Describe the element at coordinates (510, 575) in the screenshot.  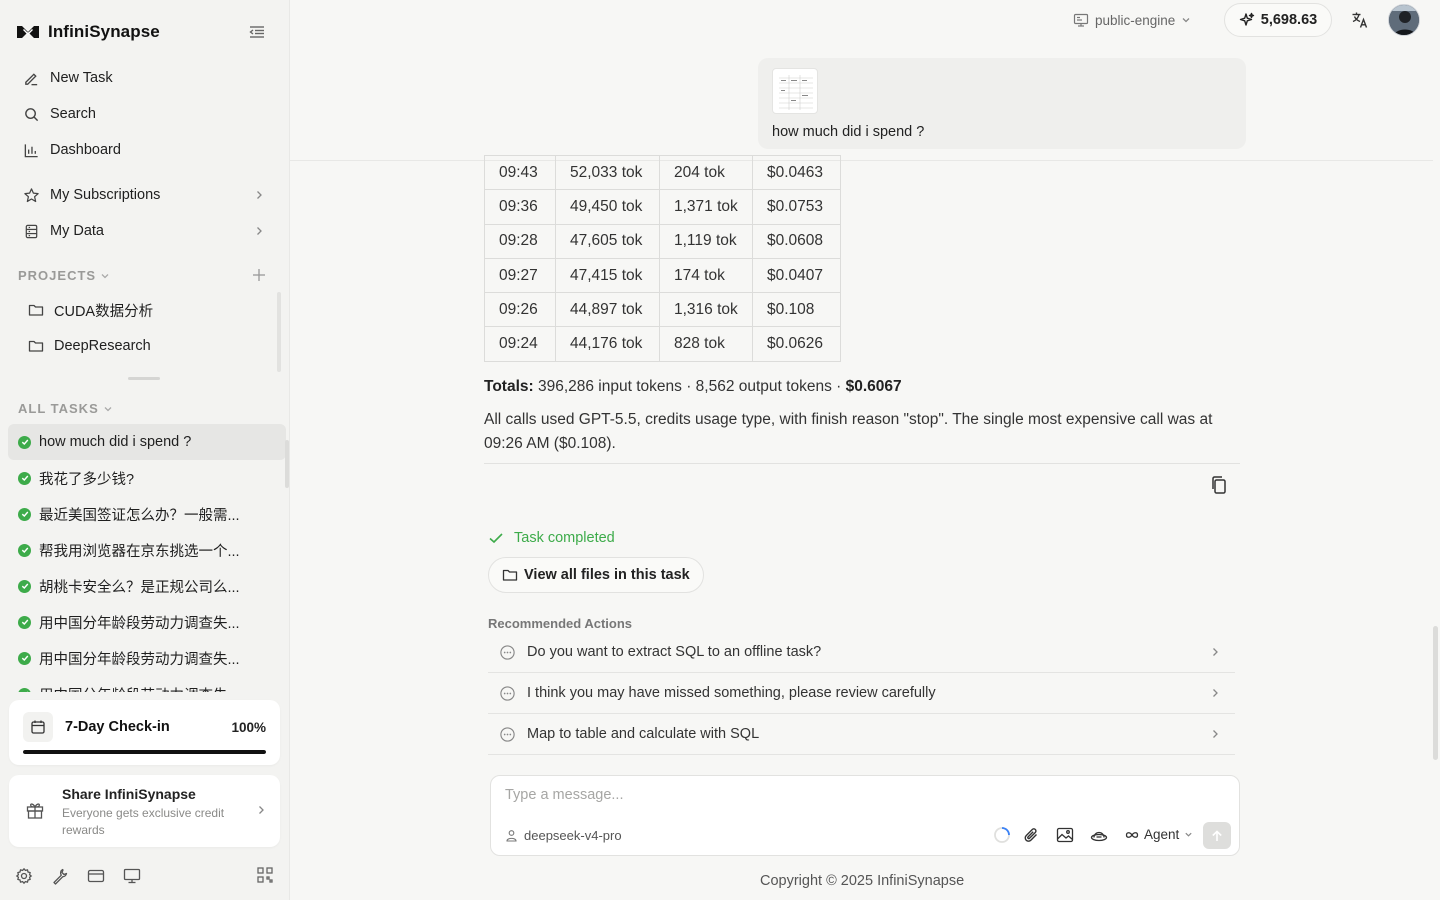
I see `folder-icon` at that location.